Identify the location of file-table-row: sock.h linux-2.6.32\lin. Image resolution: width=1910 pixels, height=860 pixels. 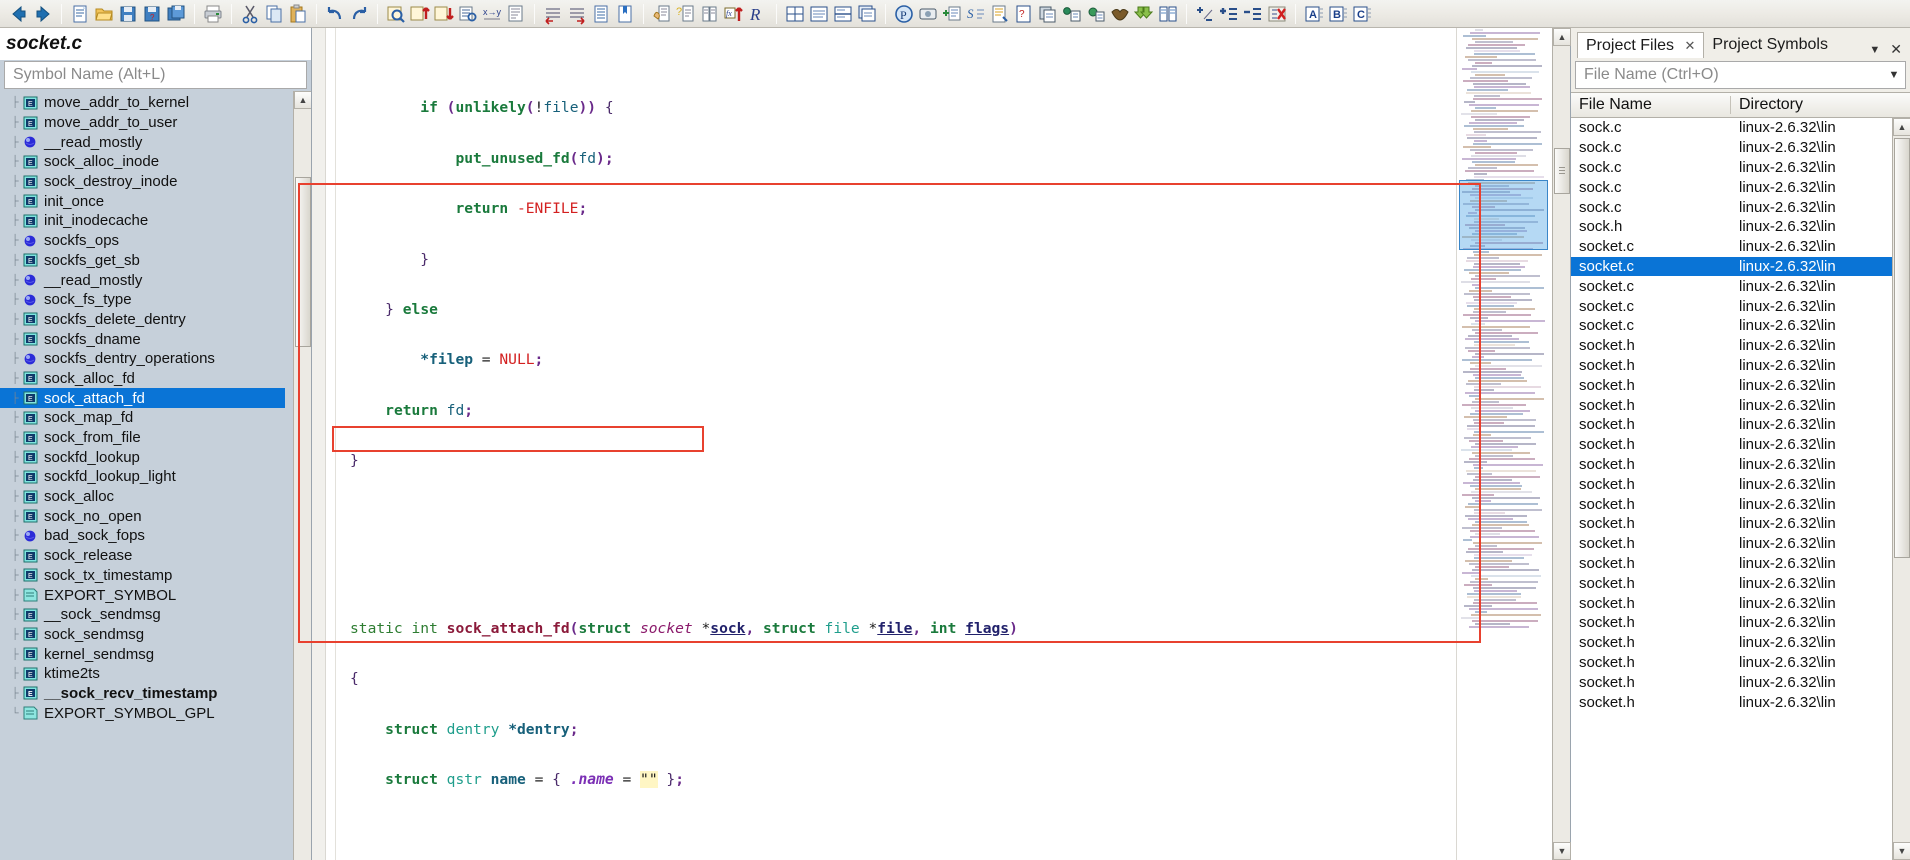
(1740, 227).